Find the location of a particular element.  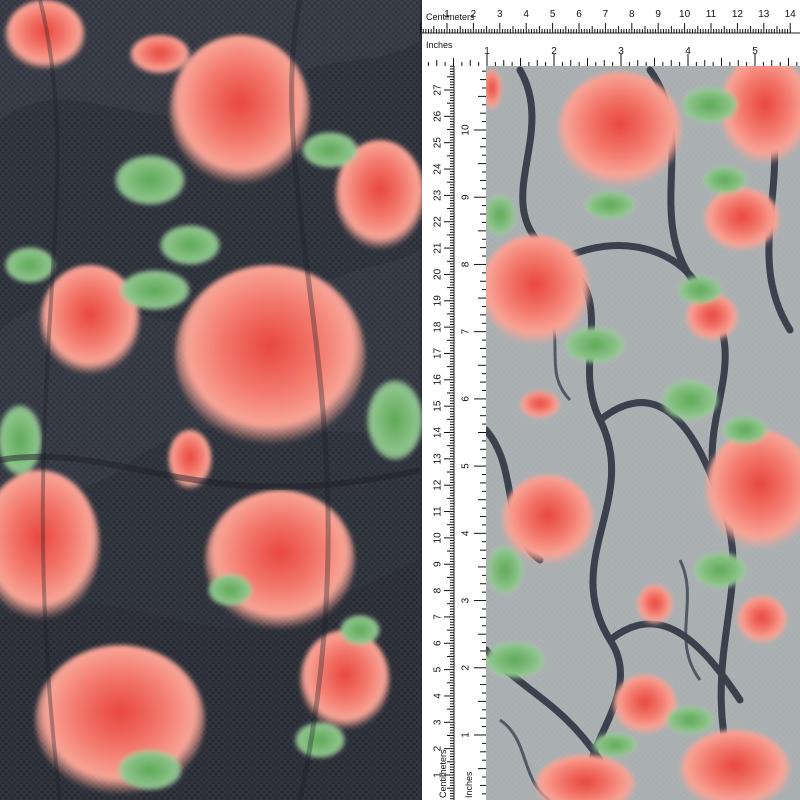

side-cm-label: 21 is located at coordinates (438, 248).